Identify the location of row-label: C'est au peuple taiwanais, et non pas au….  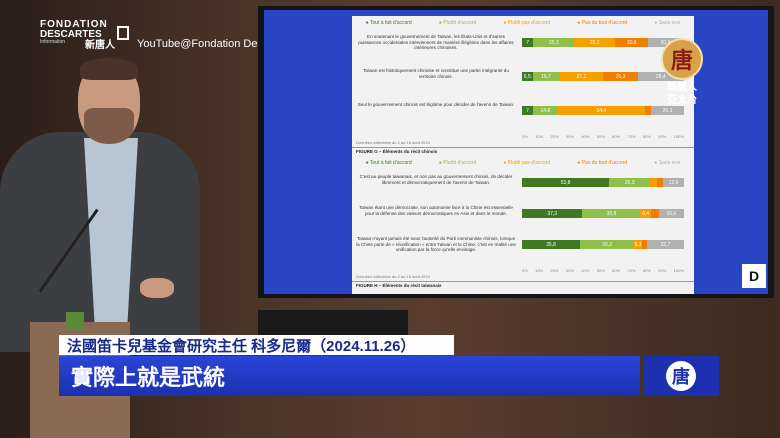
(436, 179).